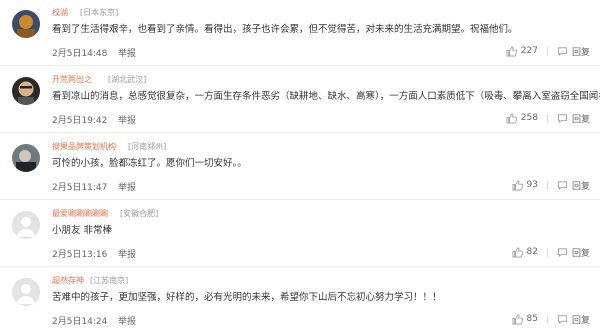 The height and width of the screenshot is (334, 600). What do you see at coordinates (532, 319) in the screenshot?
I see `like-count: 85` at bounding box center [532, 319].